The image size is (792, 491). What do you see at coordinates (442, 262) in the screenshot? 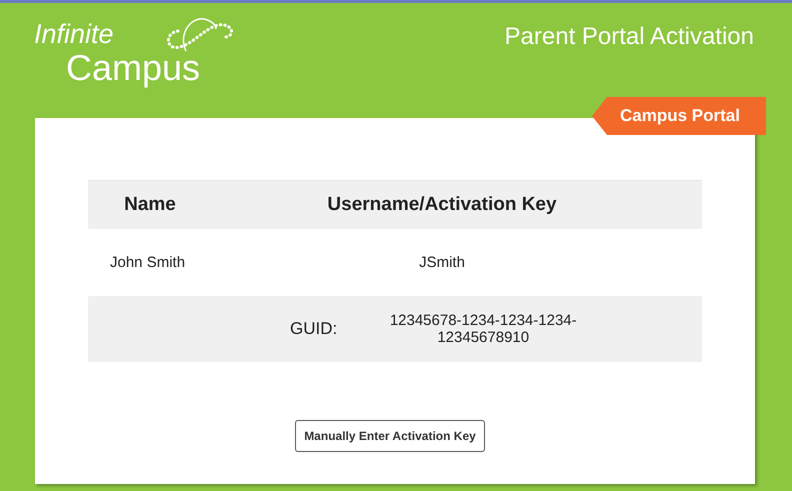
I see `table-cell-text: JSmith` at bounding box center [442, 262].